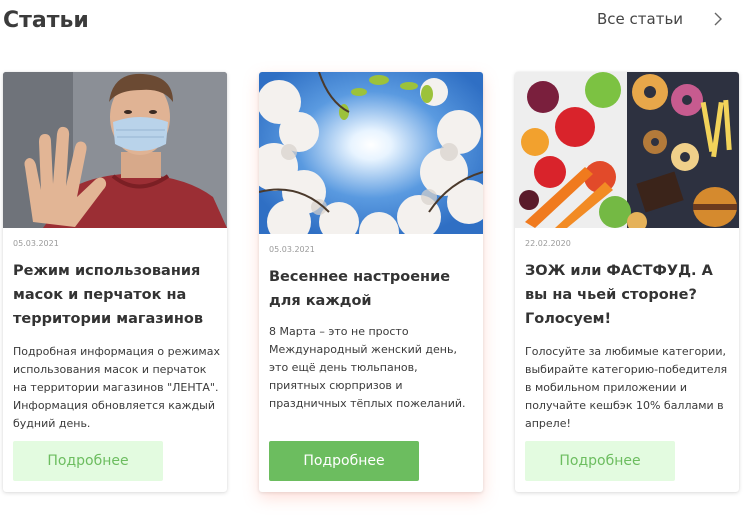 This screenshot has width=744, height=516. What do you see at coordinates (548, 243) in the screenshot?
I see `article-date: 22.02.2020` at bounding box center [548, 243].